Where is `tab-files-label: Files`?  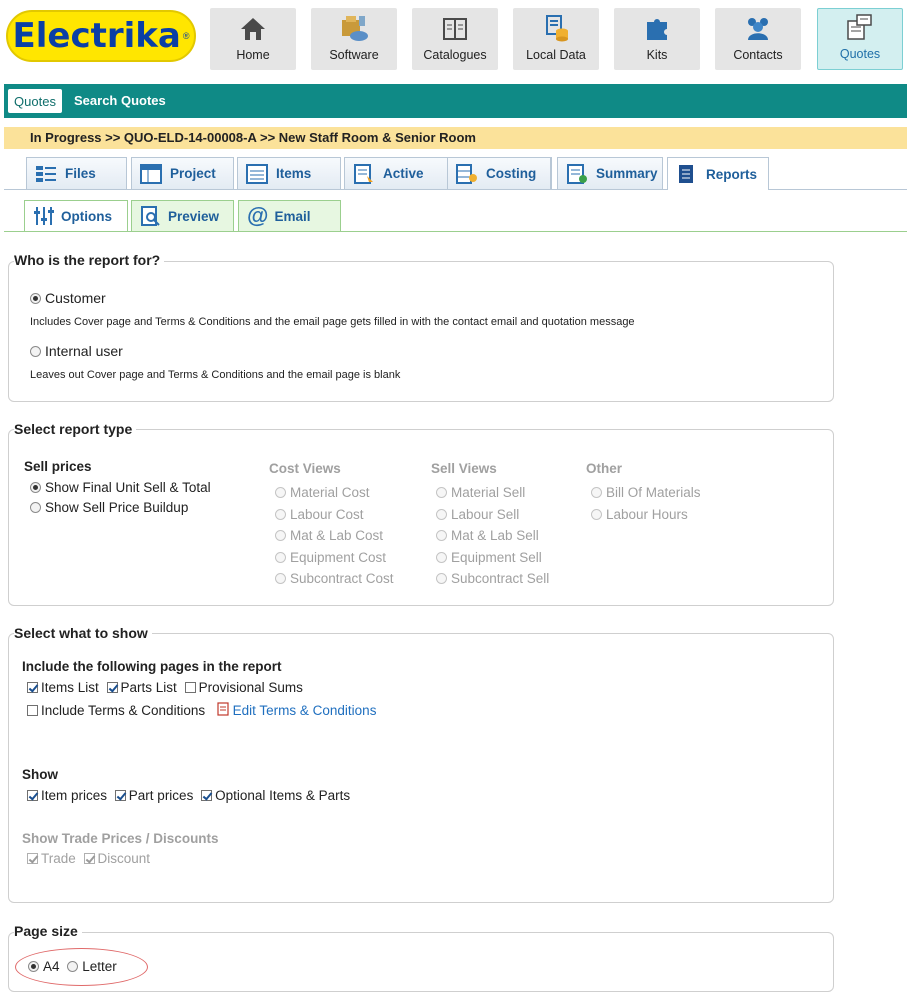
tab-files-label: Files is located at coordinates (80, 173).